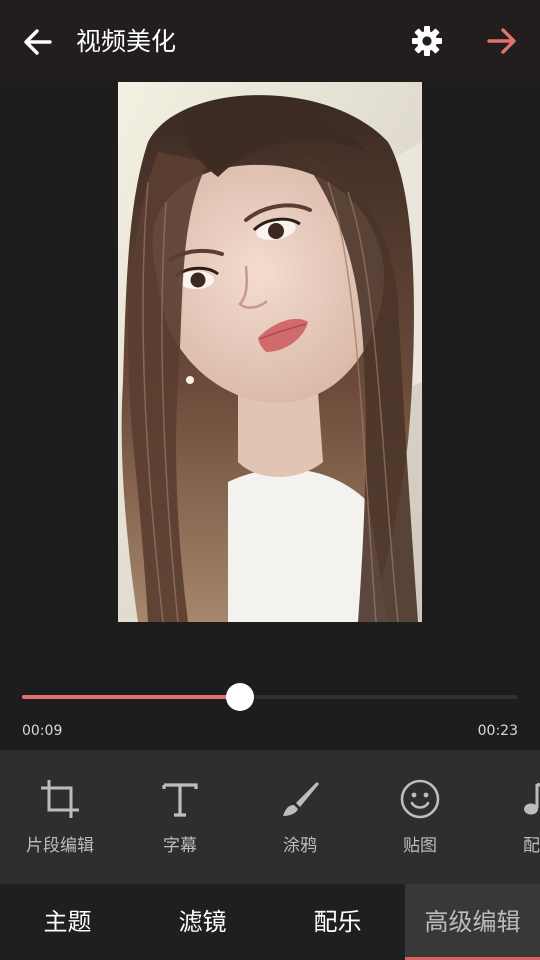 The image size is (540, 960). I want to click on tool-doodle: 涂鸦, so click(300, 817).